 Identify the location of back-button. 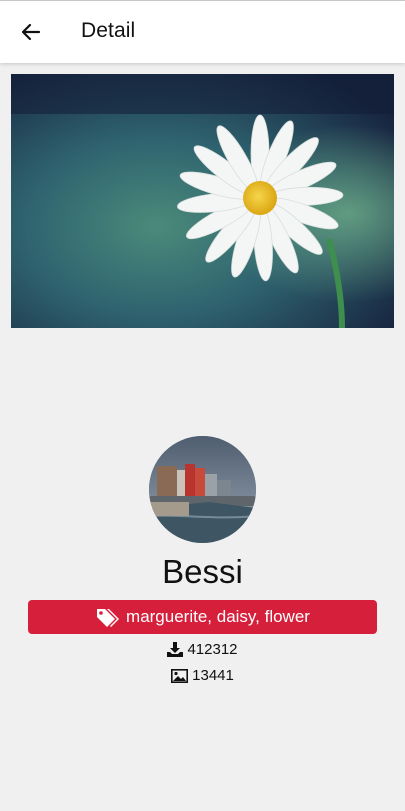
(31, 32).